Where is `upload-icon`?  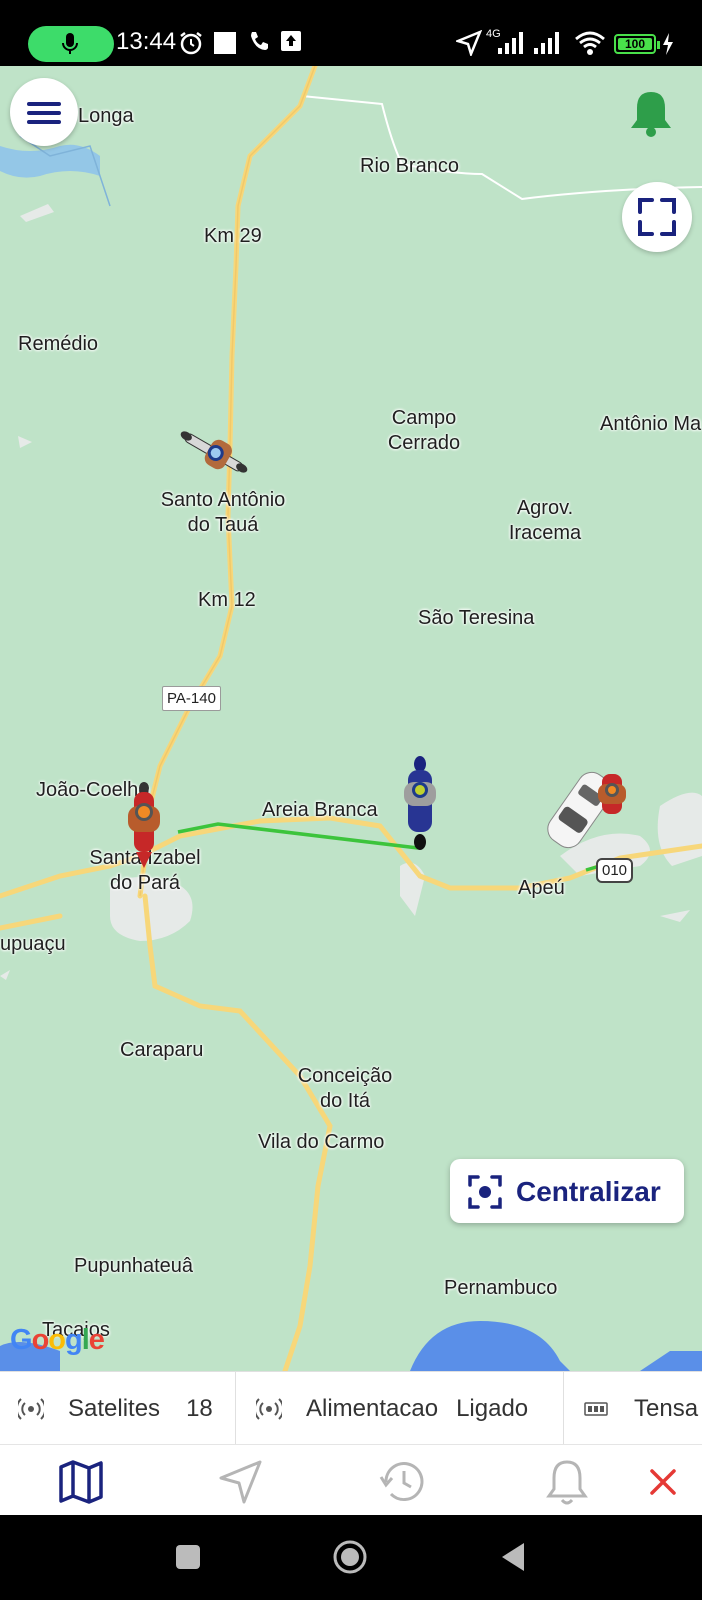
upload-icon is located at coordinates (291, 41).